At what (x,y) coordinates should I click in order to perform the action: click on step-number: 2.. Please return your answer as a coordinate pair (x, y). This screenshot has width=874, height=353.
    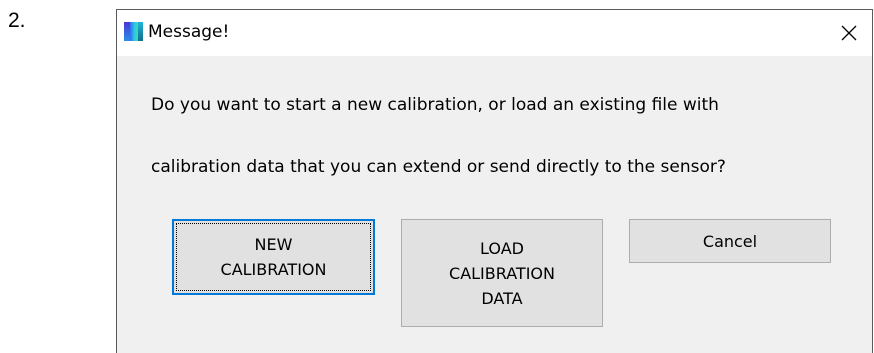
    Looking at the image, I should click on (17, 20).